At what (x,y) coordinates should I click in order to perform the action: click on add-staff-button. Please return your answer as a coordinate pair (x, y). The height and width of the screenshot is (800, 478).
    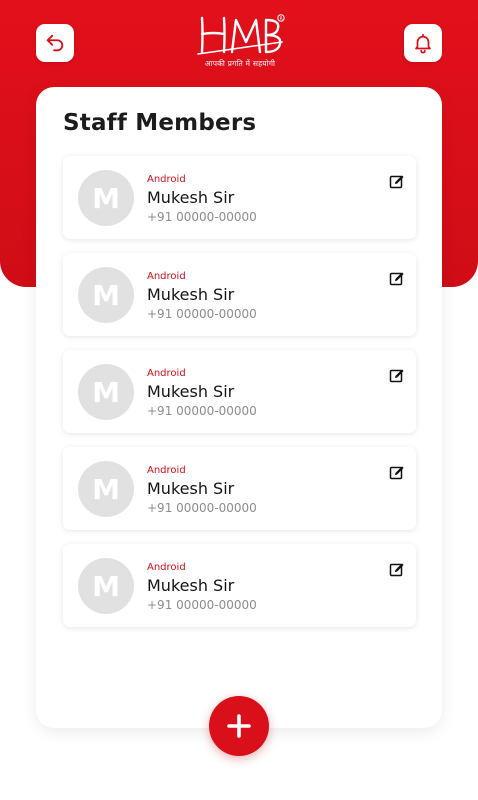
    Looking at the image, I should click on (239, 726).